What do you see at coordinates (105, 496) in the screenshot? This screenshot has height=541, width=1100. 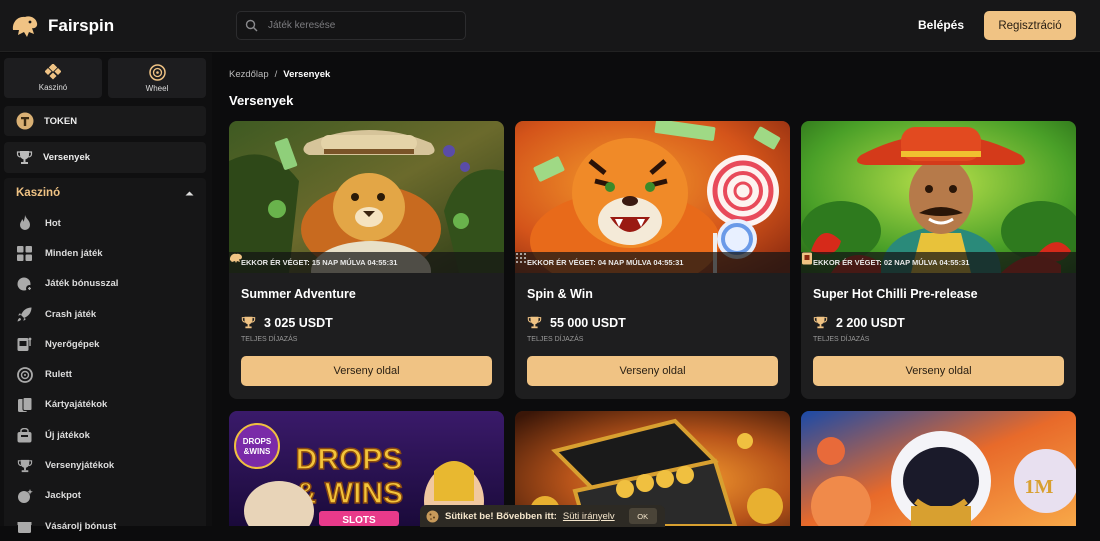 I see `sidebar-item-jackpot: Jackpot` at bounding box center [105, 496].